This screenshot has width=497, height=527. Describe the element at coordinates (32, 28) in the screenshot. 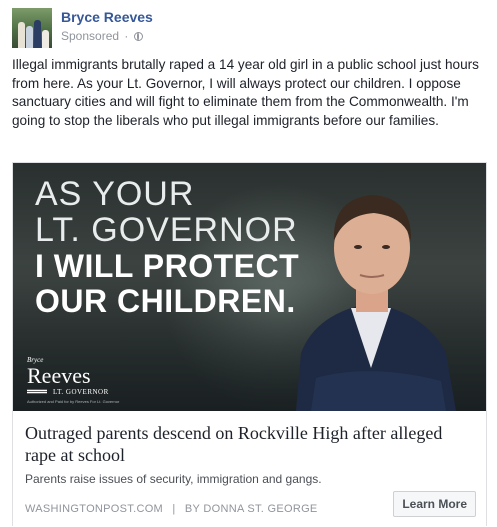

I see `avatar` at that location.